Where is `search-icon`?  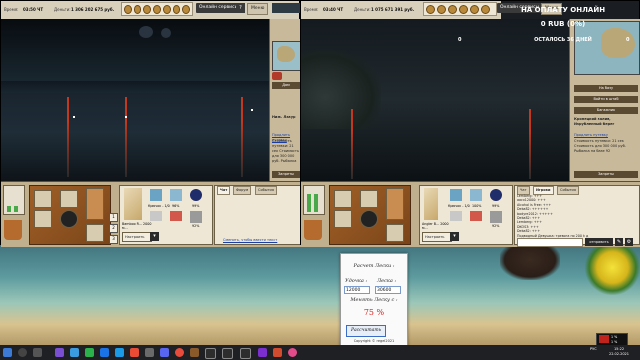 search-icon is located at coordinates (22, 352).